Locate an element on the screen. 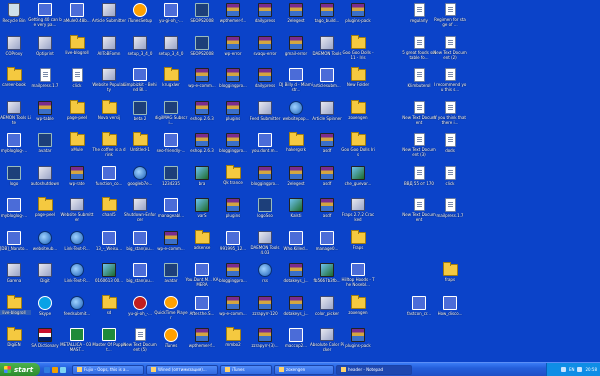 Image resolution: width=600 pixels, height=376 pixels. desktop-icon-sa-dictionary: SA Dictionary is located at coordinates (45, 339).